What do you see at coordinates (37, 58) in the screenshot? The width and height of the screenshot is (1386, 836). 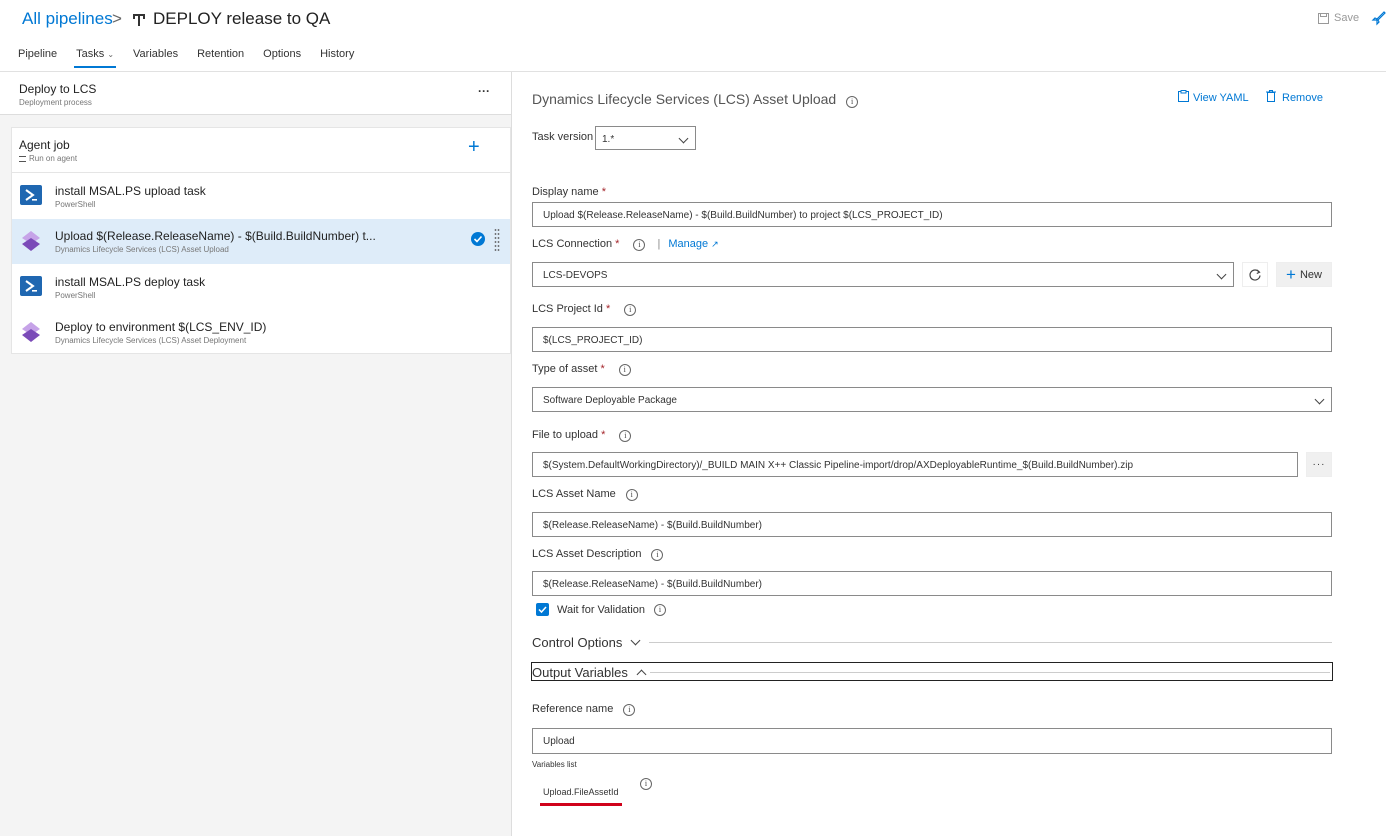 I see `tab-pipeline: Pipeline` at bounding box center [37, 58].